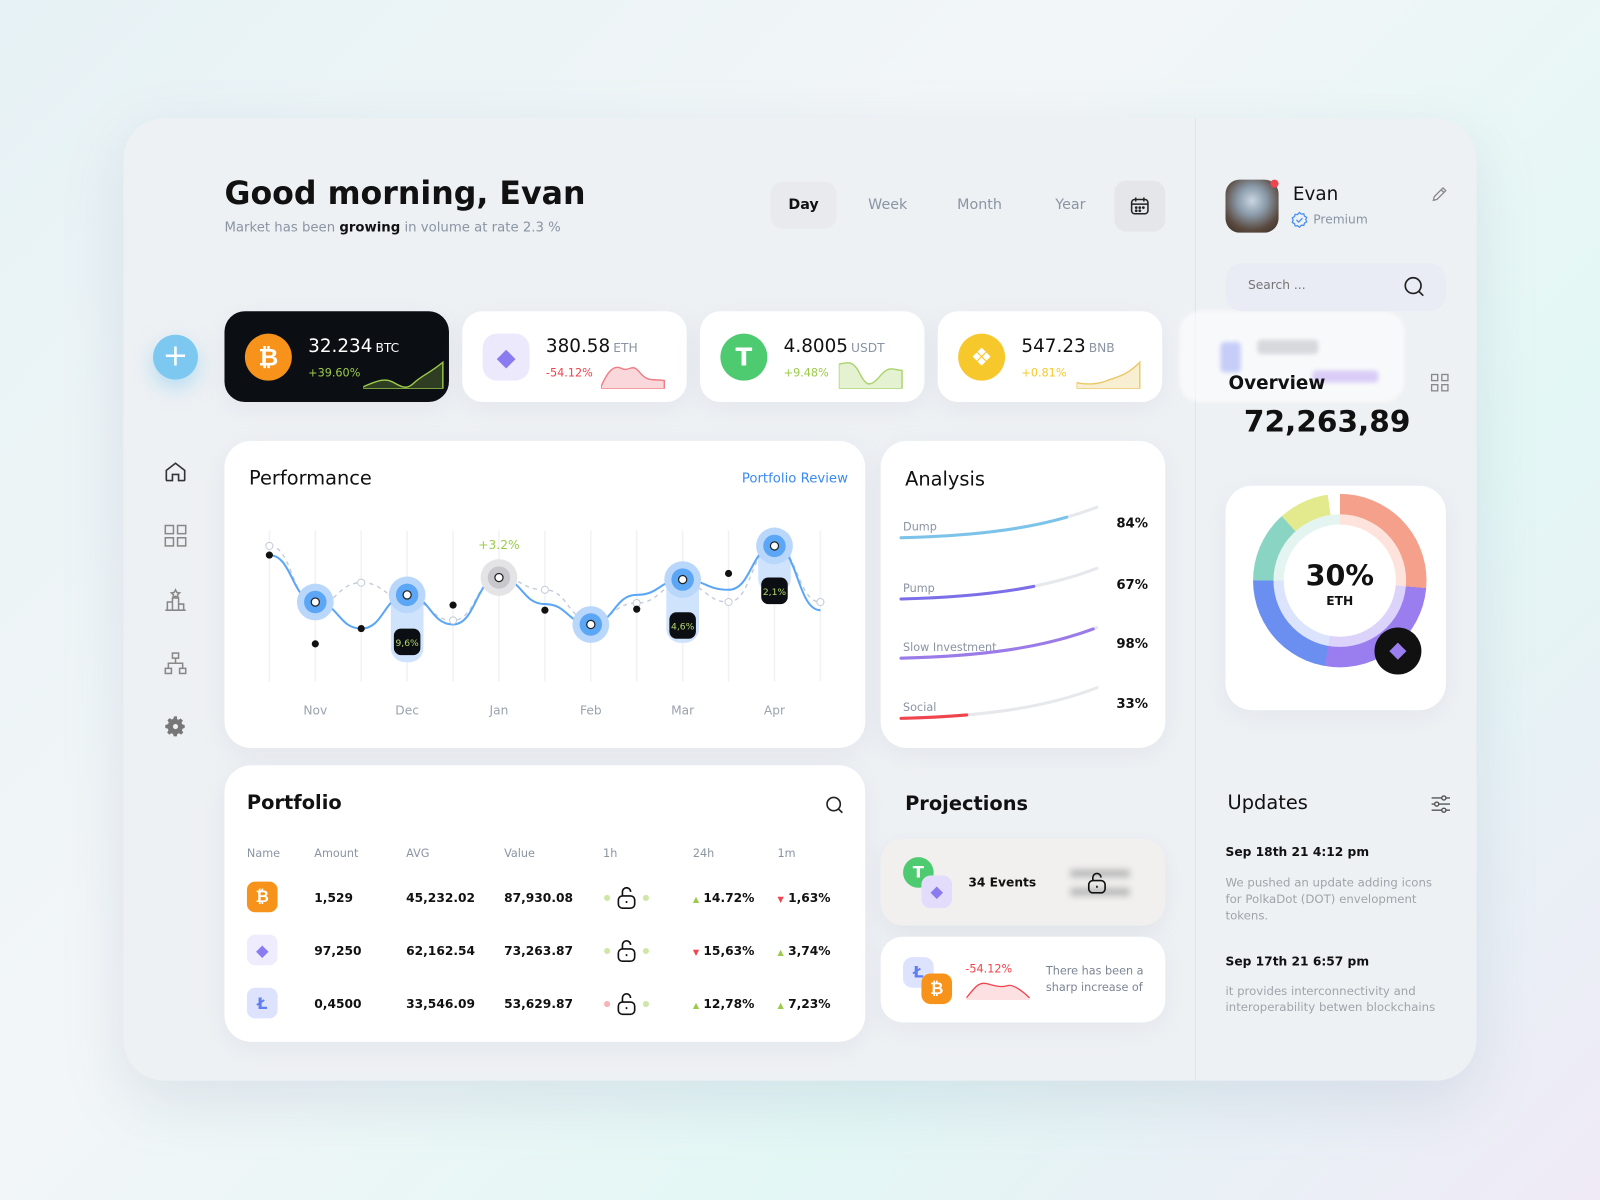 Image resolution: width=1600 pixels, height=1200 pixels. Describe the element at coordinates (539, 898) in the screenshot. I see `value: 87,930.08` at that location.